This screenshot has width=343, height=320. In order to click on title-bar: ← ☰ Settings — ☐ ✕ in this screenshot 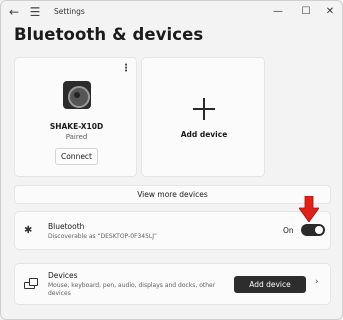, I will do `click(171, 13)`.